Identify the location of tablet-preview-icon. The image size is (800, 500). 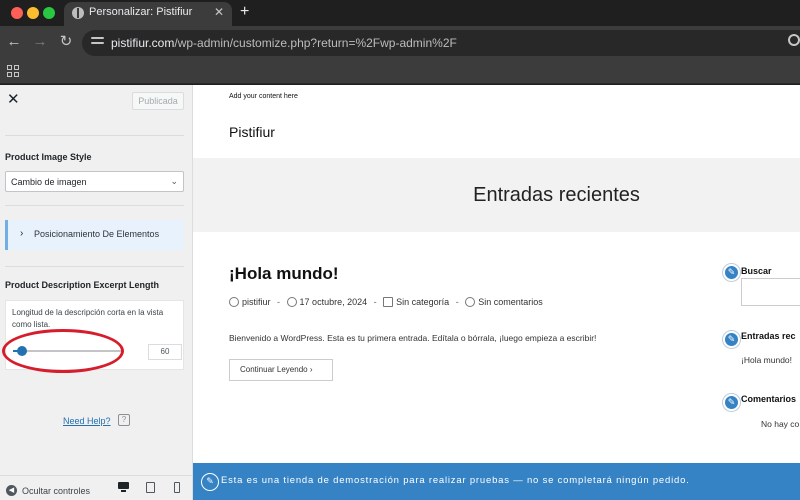
(150, 487).